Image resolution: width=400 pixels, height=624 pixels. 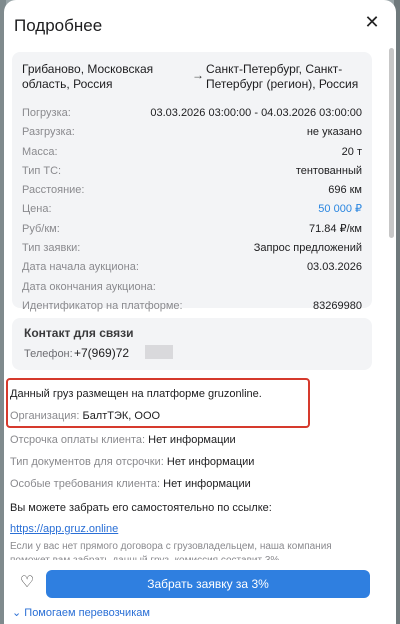 What do you see at coordinates (121, 416) in the screenshot?
I see `organization-value: БалтТЭК, ООО` at bounding box center [121, 416].